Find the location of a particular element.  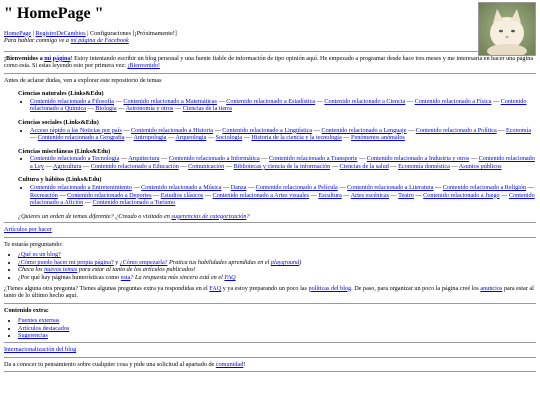

topic-link: Sociología is located at coordinates (229, 137).